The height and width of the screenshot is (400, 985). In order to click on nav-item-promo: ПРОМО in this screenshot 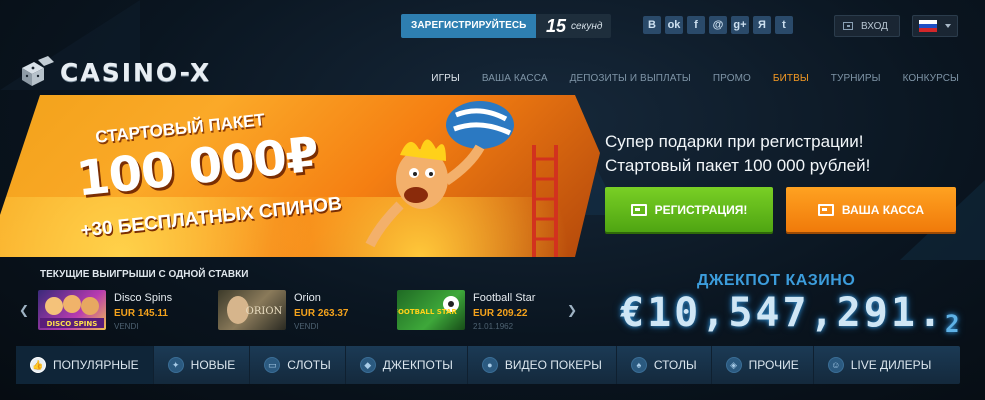, I will do `click(732, 78)`.